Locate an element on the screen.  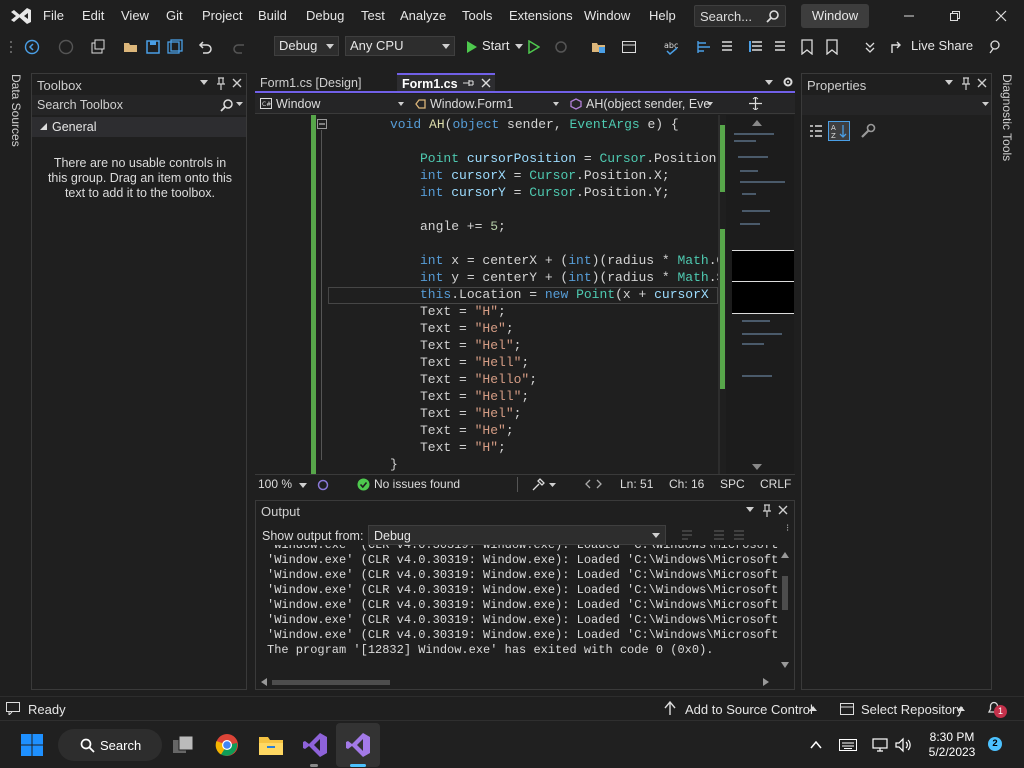
tab-list-icon is located at coordinates (769, 83).